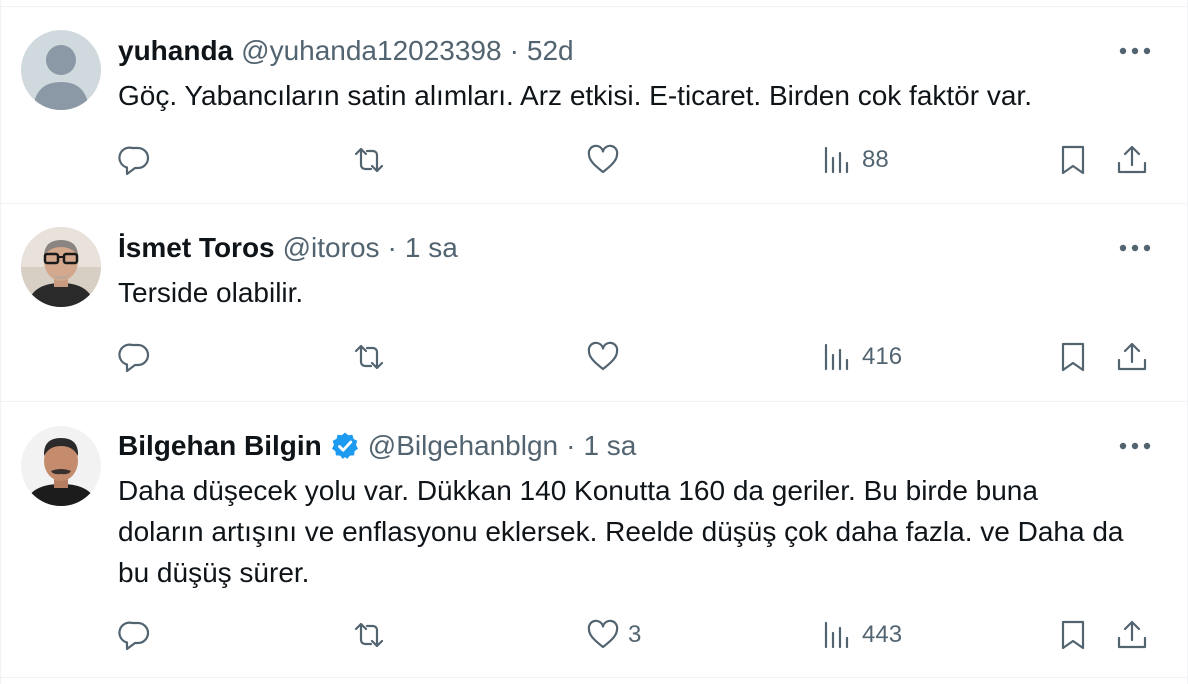 Image resolution: width=1188 pixels, height=684 pixels. I want to click on default-avatar-icon, so click(61, 70).